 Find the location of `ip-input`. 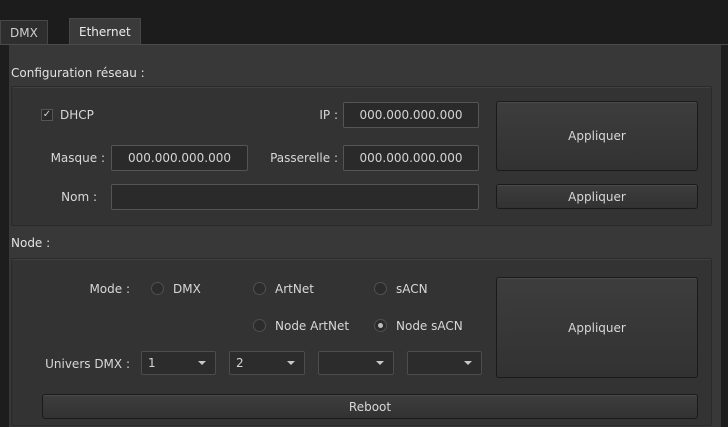

ip-input is located at coordinates (411, 115).